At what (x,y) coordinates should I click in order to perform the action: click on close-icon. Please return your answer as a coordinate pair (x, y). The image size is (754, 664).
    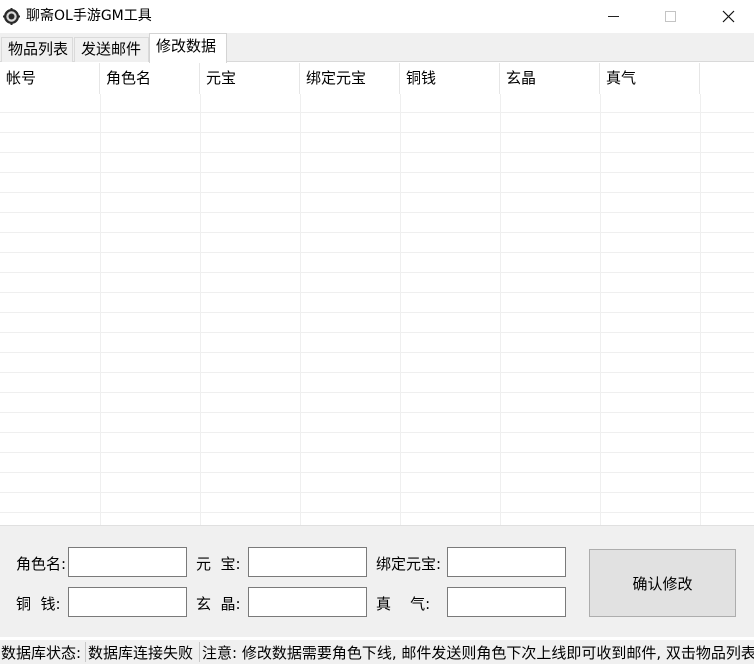
    Looking at the image, I should click on (728, 16).